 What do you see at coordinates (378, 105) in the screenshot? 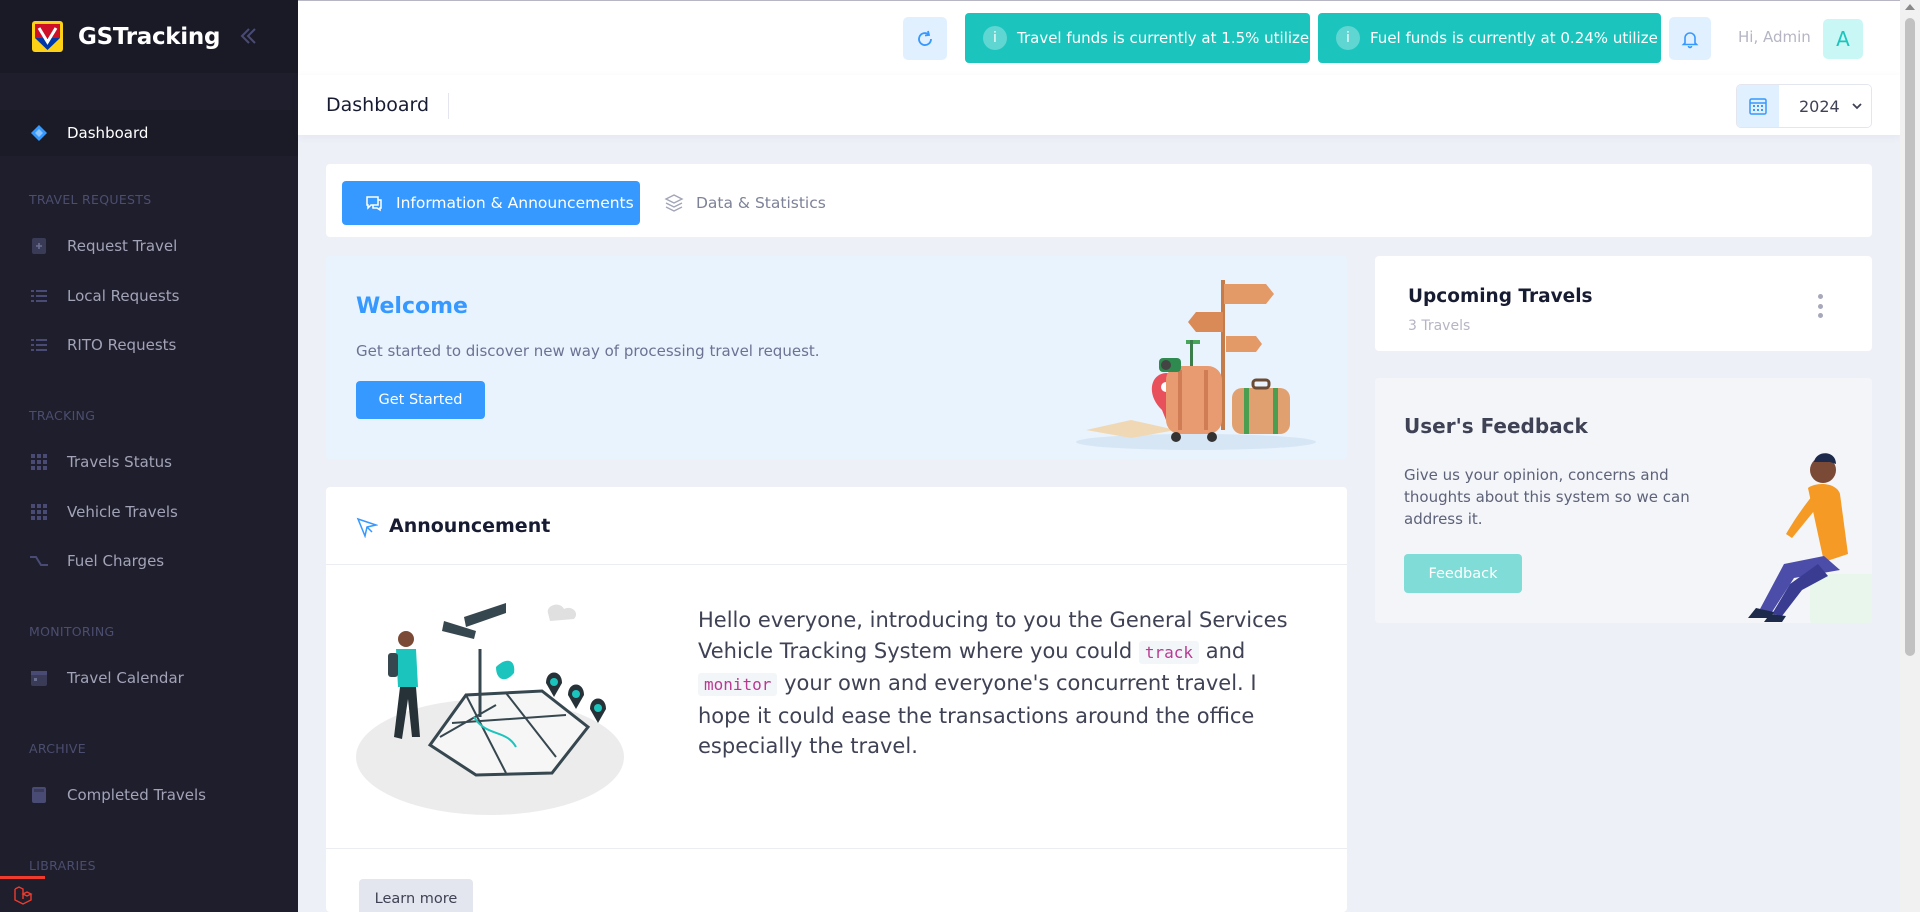
I see `page-title: Dashboard` at bounding box center [378, 105].